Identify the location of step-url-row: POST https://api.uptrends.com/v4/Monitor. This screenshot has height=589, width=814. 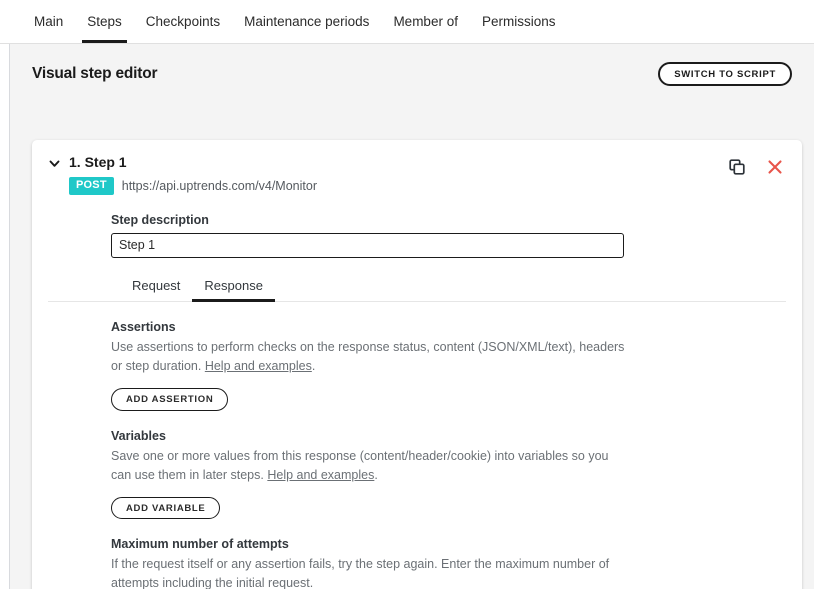
(398, 186).